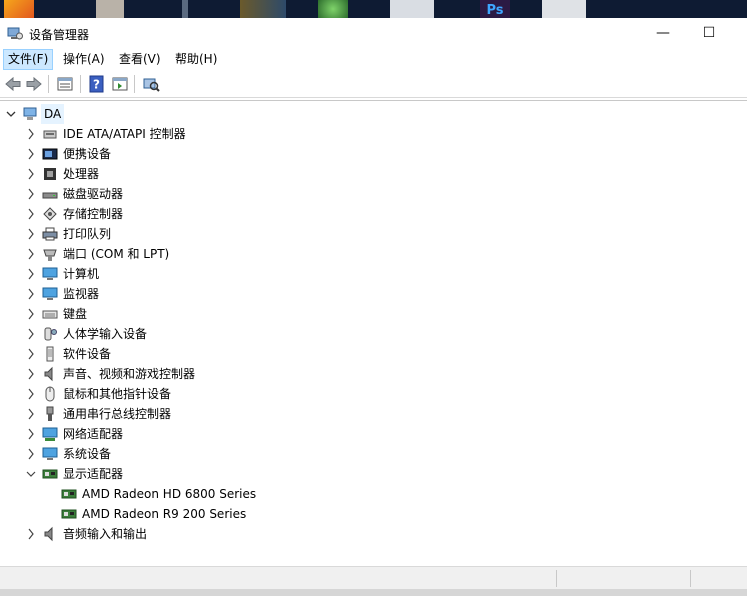  I want to click on scan-hardware-icon, so click(151, 84).